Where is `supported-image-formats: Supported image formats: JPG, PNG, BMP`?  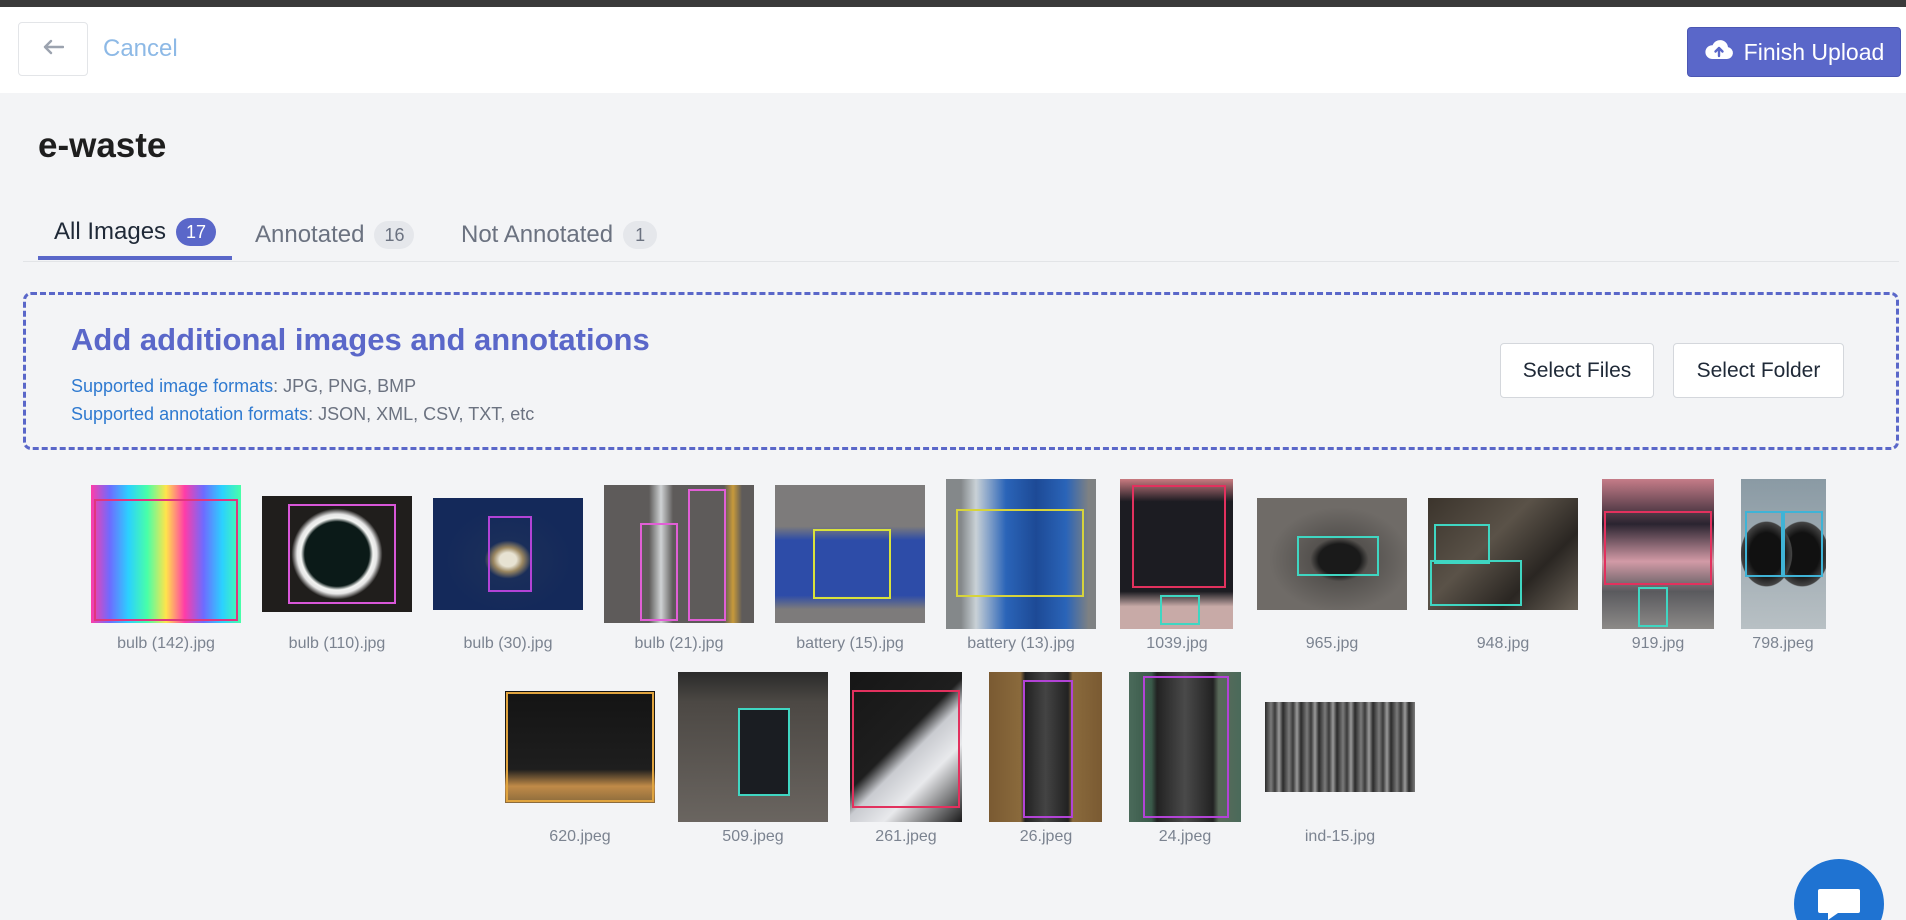
supported-image-formats: Supported image formats: JPG, PNG, BMP is located at coordinates (243, 386).